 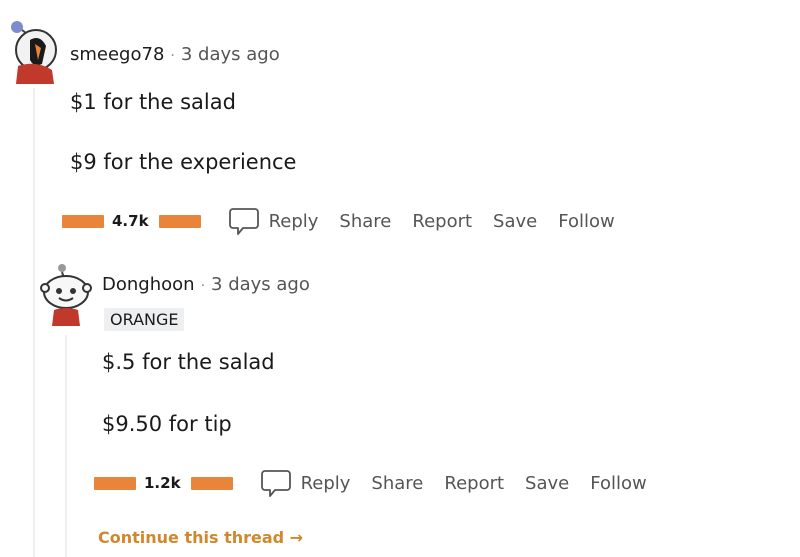 I want to click on vote-control: 4.7k, so click(x=131, y=221).